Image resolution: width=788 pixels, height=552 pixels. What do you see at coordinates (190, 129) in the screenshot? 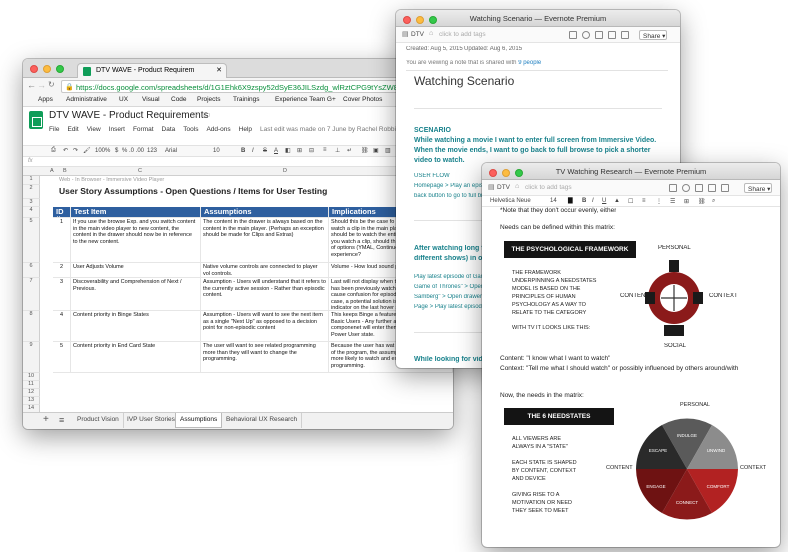
I see `menu-tools: Tools` at bounding box center [190, 129].